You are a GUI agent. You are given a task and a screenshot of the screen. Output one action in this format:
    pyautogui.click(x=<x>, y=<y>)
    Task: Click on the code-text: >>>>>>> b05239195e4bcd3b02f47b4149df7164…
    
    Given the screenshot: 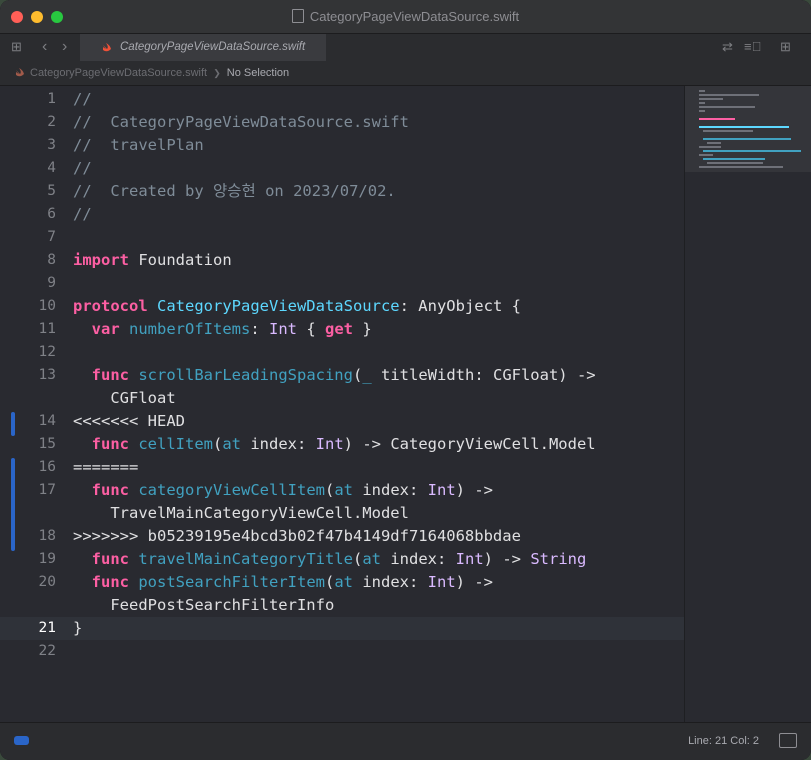 What is the action you would take?
    pyautogui.click(x=297, y=536)
    